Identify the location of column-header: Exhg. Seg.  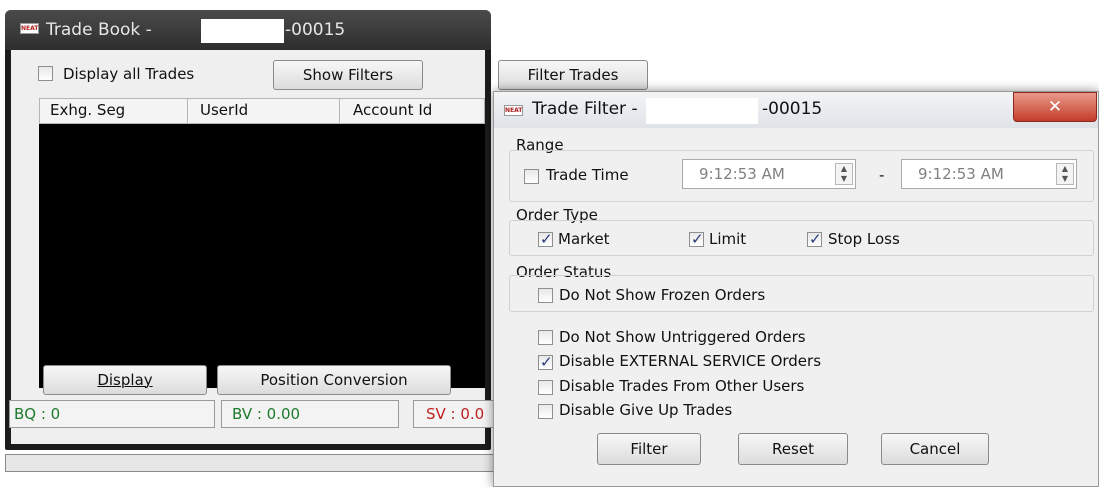
(114, 111).